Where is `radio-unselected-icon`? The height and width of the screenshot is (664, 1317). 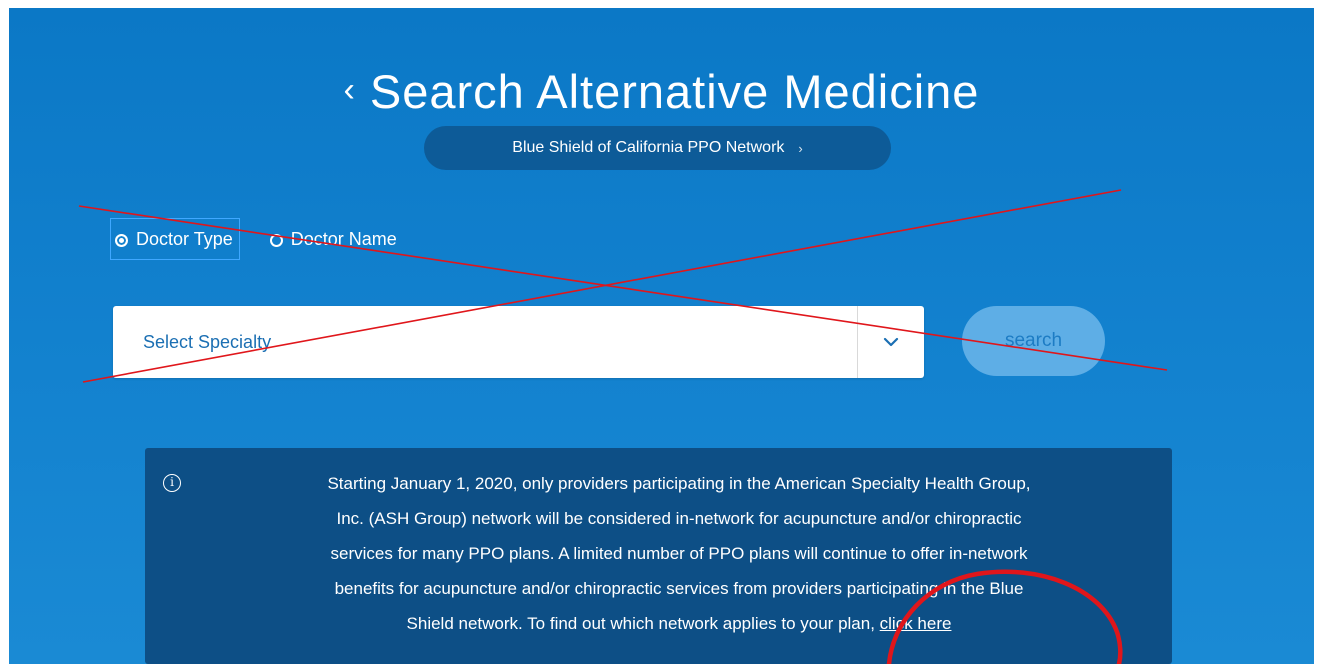
radio-unselected-icon is located at coordinates (276, 240).